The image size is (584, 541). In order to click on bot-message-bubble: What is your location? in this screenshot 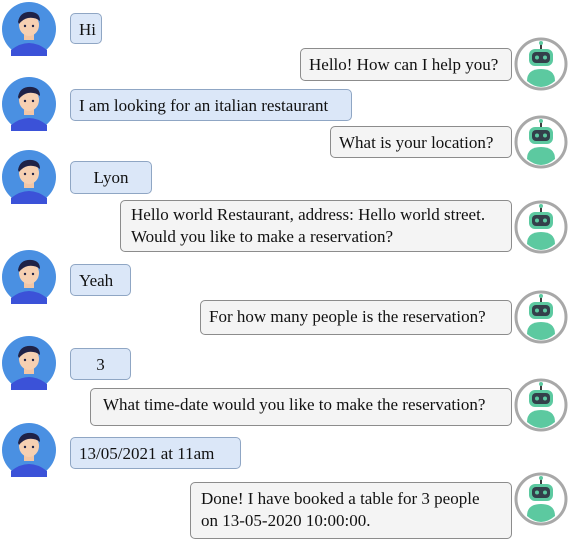, I will do `click(421, 142)`.